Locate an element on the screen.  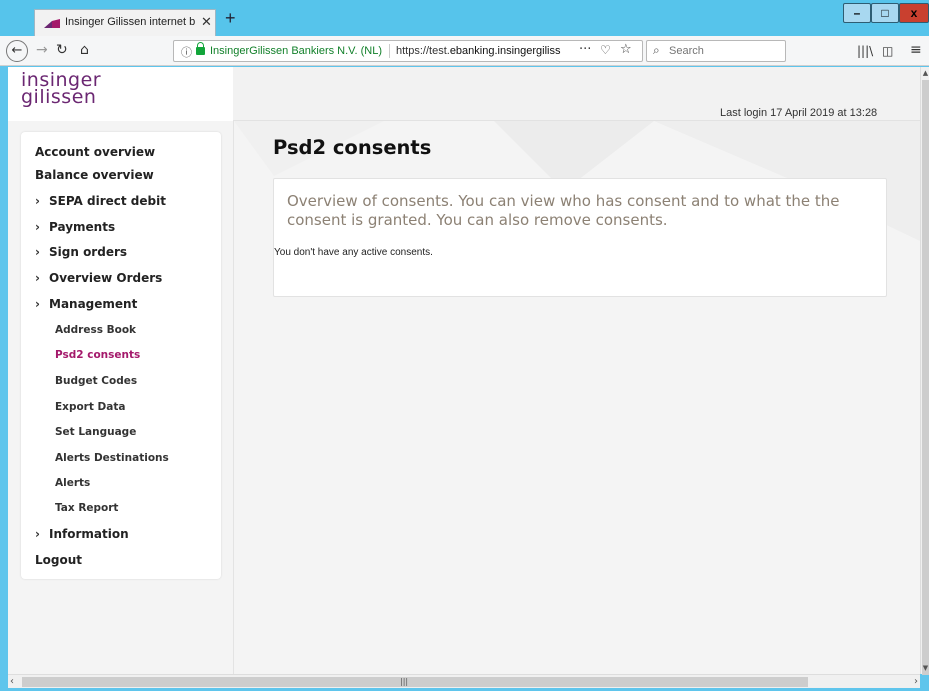
nav-information: › Information is located at coordinates (82, 534).